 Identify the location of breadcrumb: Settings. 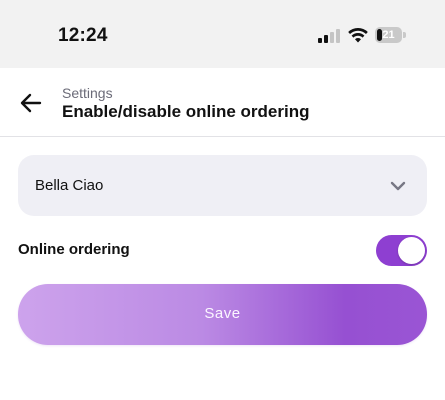
(87, 93).